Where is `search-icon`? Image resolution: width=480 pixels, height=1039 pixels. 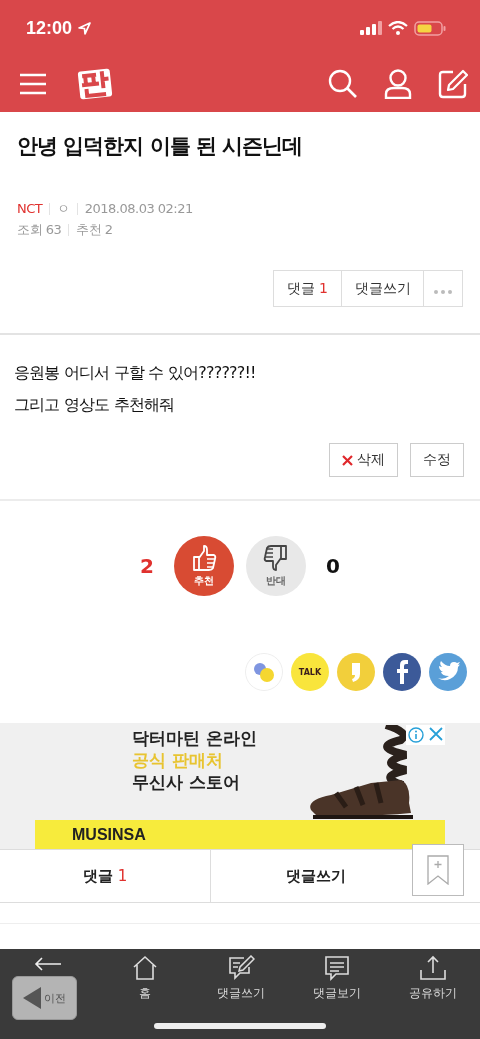
search-icon is located at coordinates (343, 84).